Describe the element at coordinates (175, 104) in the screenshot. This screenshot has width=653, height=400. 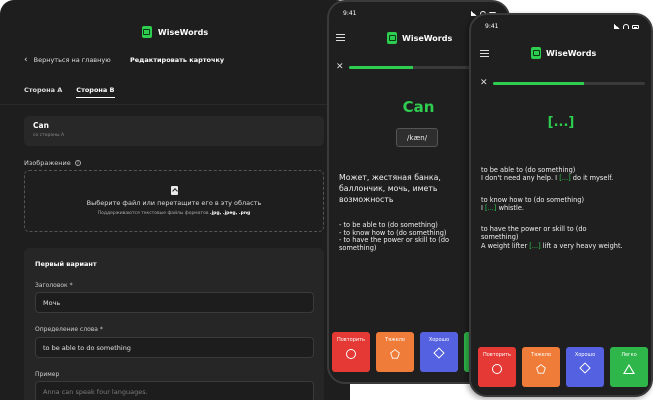
I see `divider` at that location.